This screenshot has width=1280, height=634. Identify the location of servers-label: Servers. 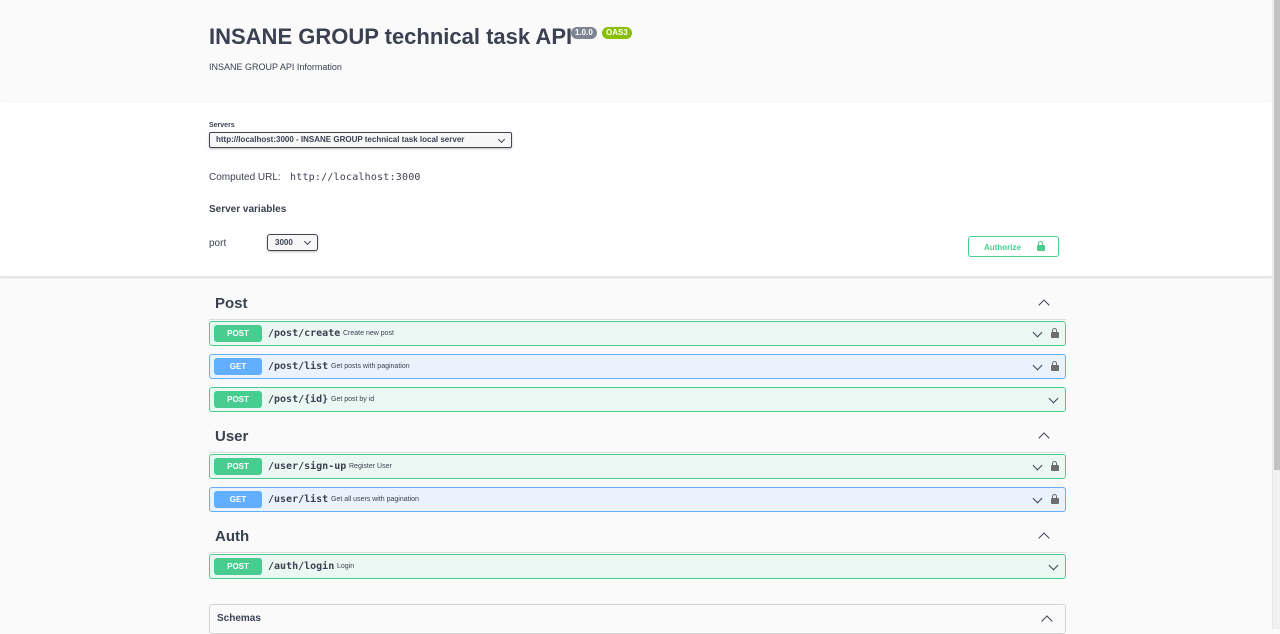
(222, 125).